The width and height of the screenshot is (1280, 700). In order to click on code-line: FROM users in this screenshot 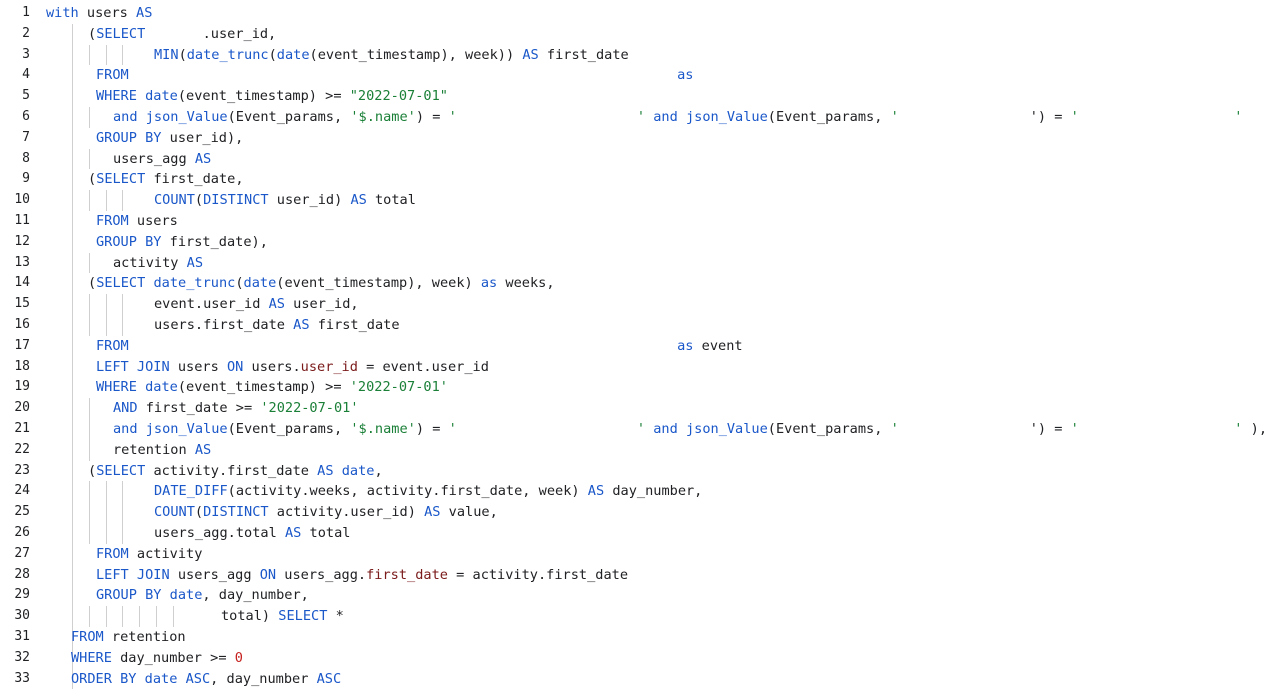, I will do `click(137, 221)`.